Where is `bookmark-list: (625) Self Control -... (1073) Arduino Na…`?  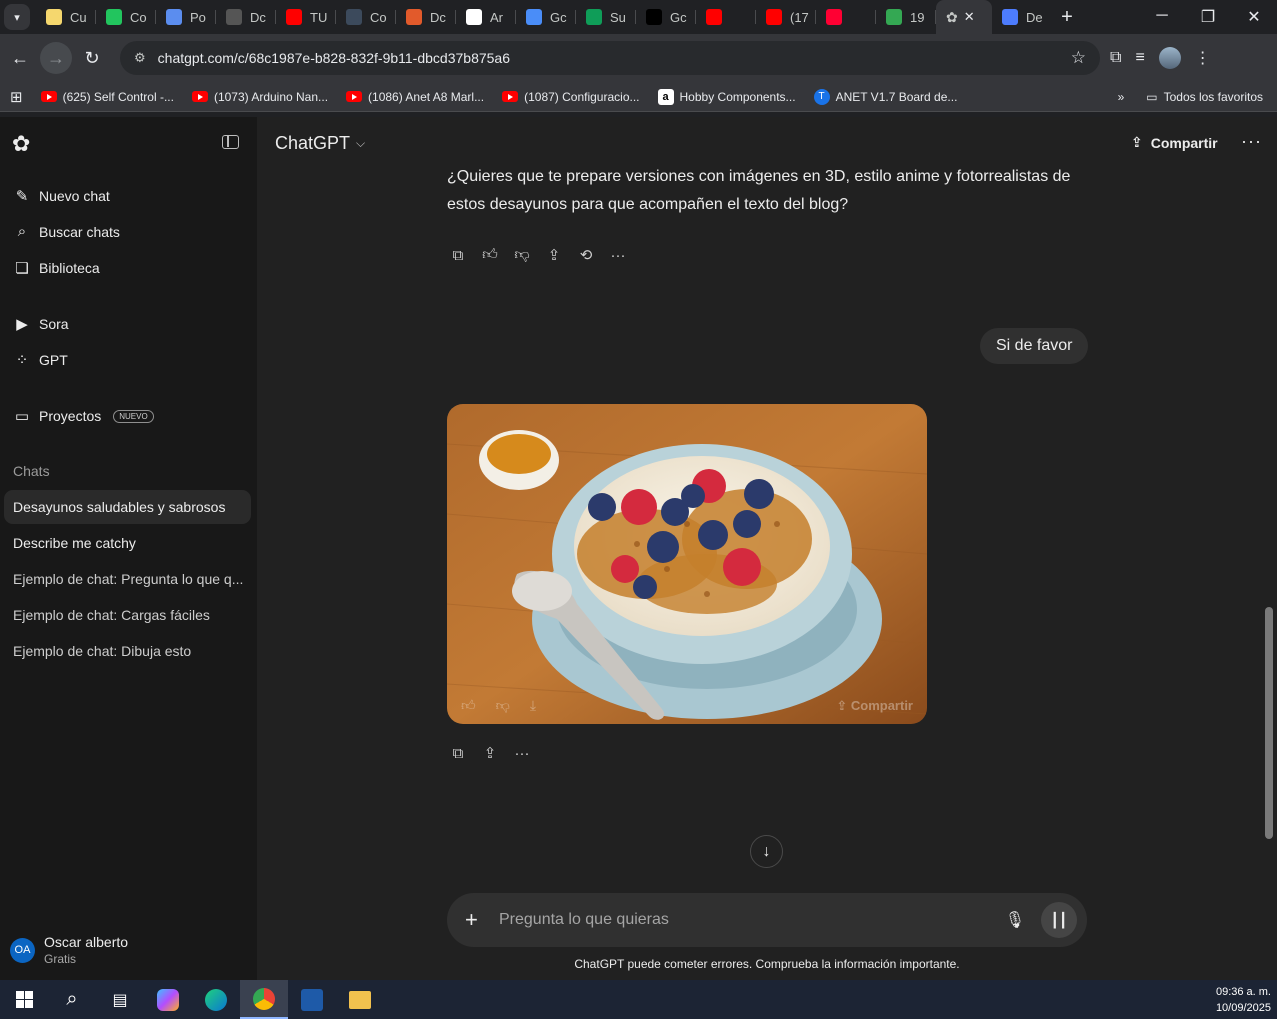 bookmark-list: (625) Self Control -... (1073) Arduino Na… is located at coordinates (490, 96).